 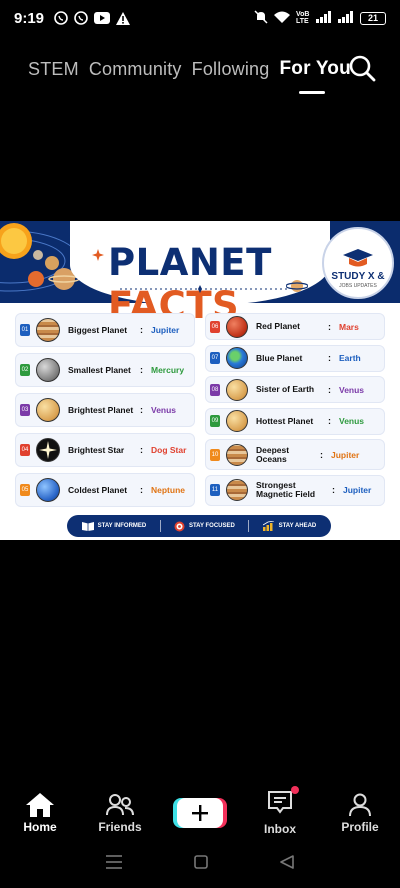 I want to click on fact-row: 05 Coldest Planet : Neptune, so click(x=105, y=490).